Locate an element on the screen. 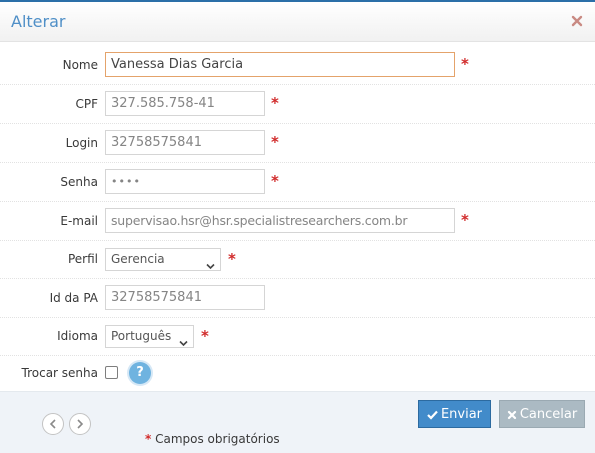 This screenshot has height=453, width=595. submit-label: Enviar is located at coordinates (461, 414).